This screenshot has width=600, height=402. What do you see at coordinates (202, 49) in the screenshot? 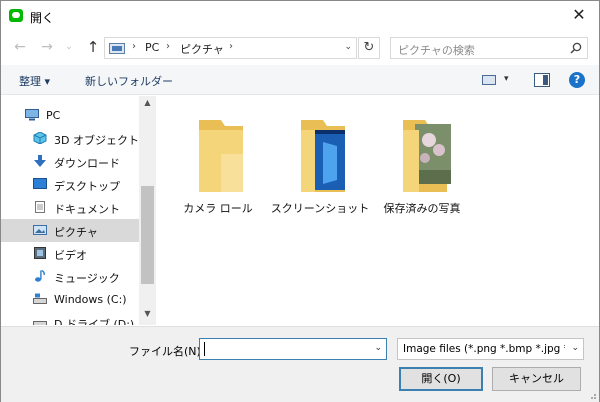
I see `breadcrumb-pictures: ピクチャ` at bounding box center [202, 49].